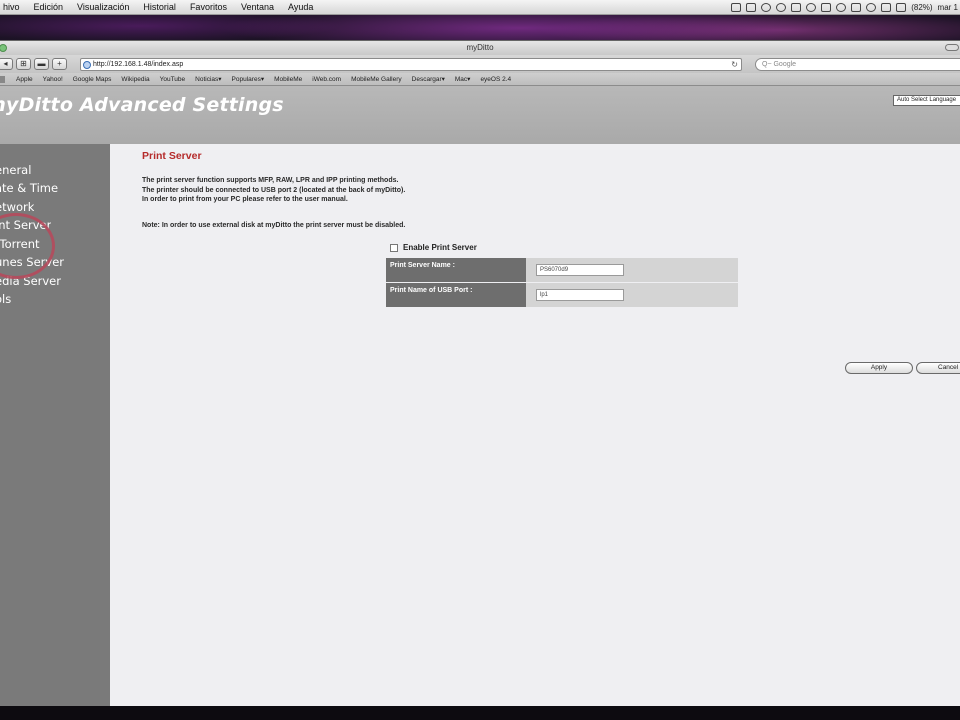 The height and width of the screenshot is (720, 960). What do you see at coordinates (428, 79) in the screenshot?
I see `bookmark-descargar: Descargar▾` at bounding box center [428, 79].